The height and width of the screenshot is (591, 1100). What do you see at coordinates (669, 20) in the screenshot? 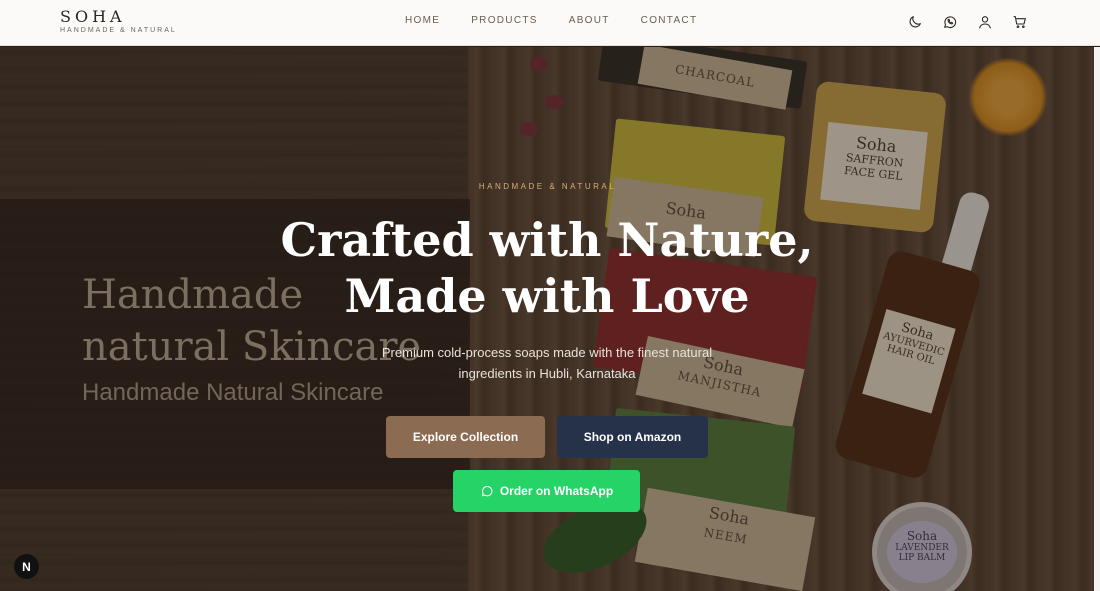
I see `nav-contact: CONTACT` at bounding box center [669, 20].